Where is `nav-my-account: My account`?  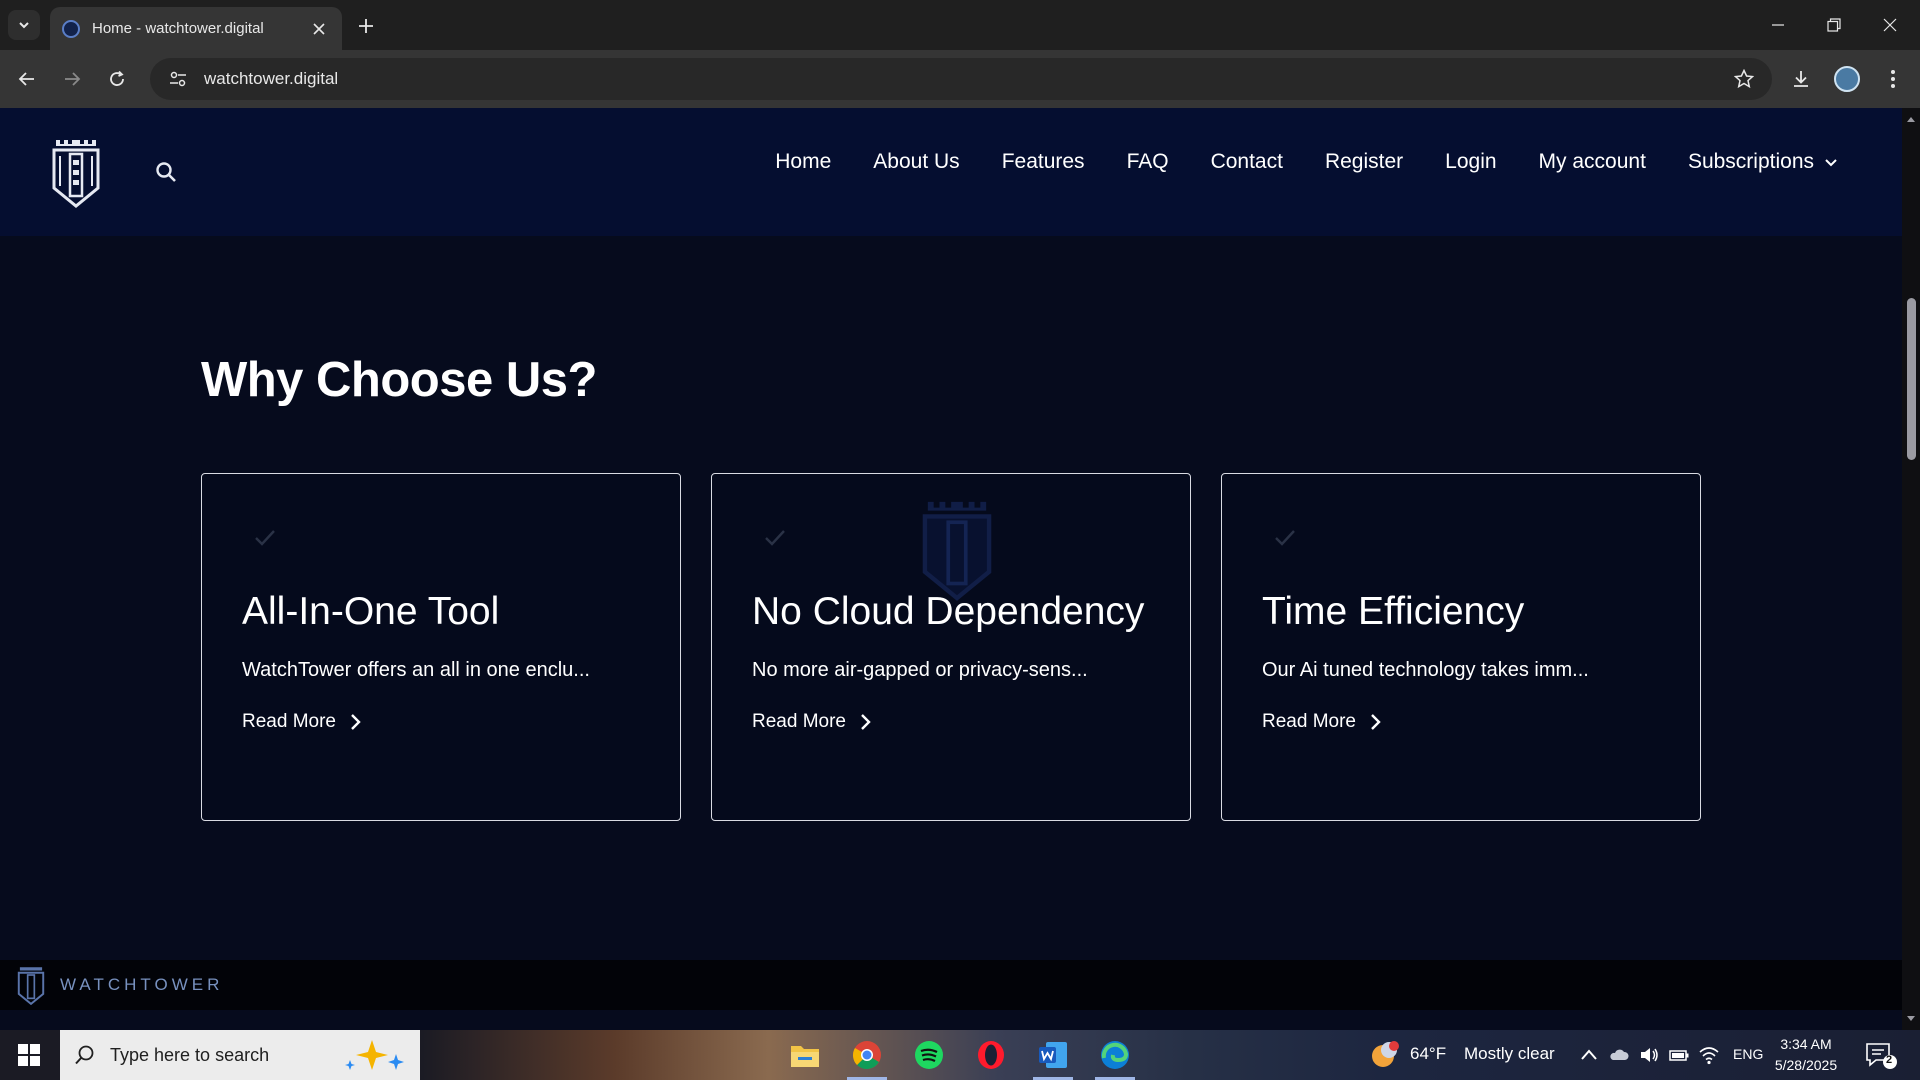 nav-my-account: My account is located at coordinates (1592, 162).